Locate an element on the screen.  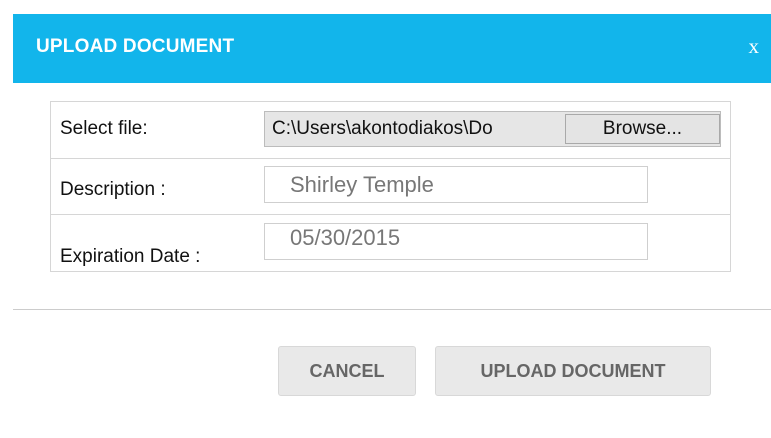
file-path-text: C:\Users\akontodiakos\Do is located at coordinates (382, 128).